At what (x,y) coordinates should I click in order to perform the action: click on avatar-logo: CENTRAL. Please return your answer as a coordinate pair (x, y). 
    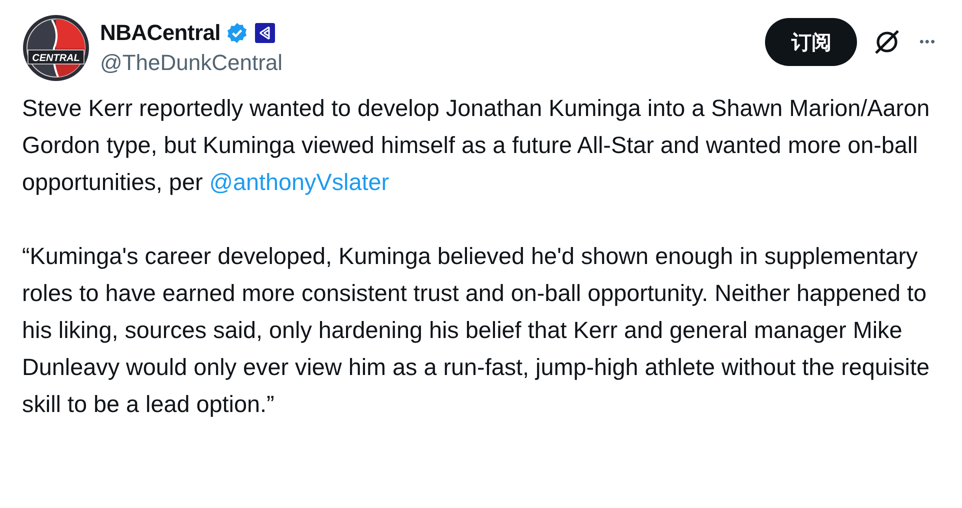
    Looking at the image, I should click on (56, 48).